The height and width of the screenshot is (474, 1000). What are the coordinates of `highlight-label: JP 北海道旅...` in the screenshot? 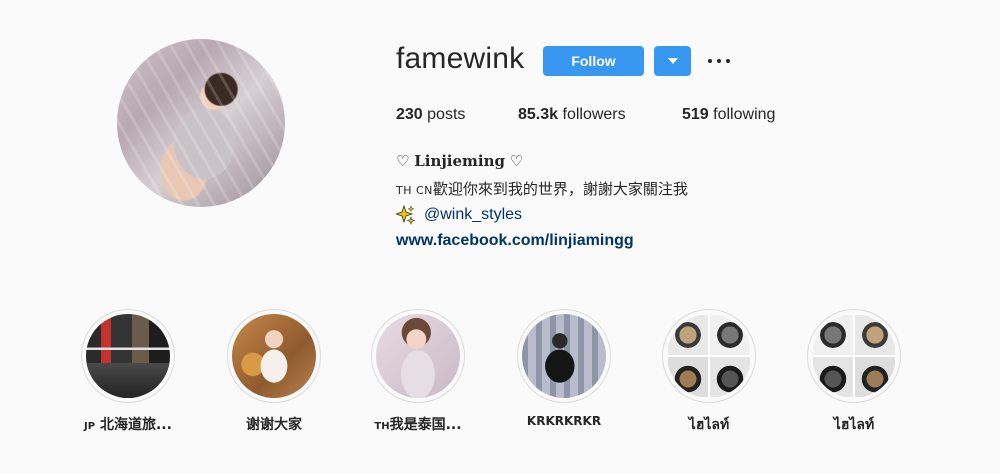 It's located at (128, 424).